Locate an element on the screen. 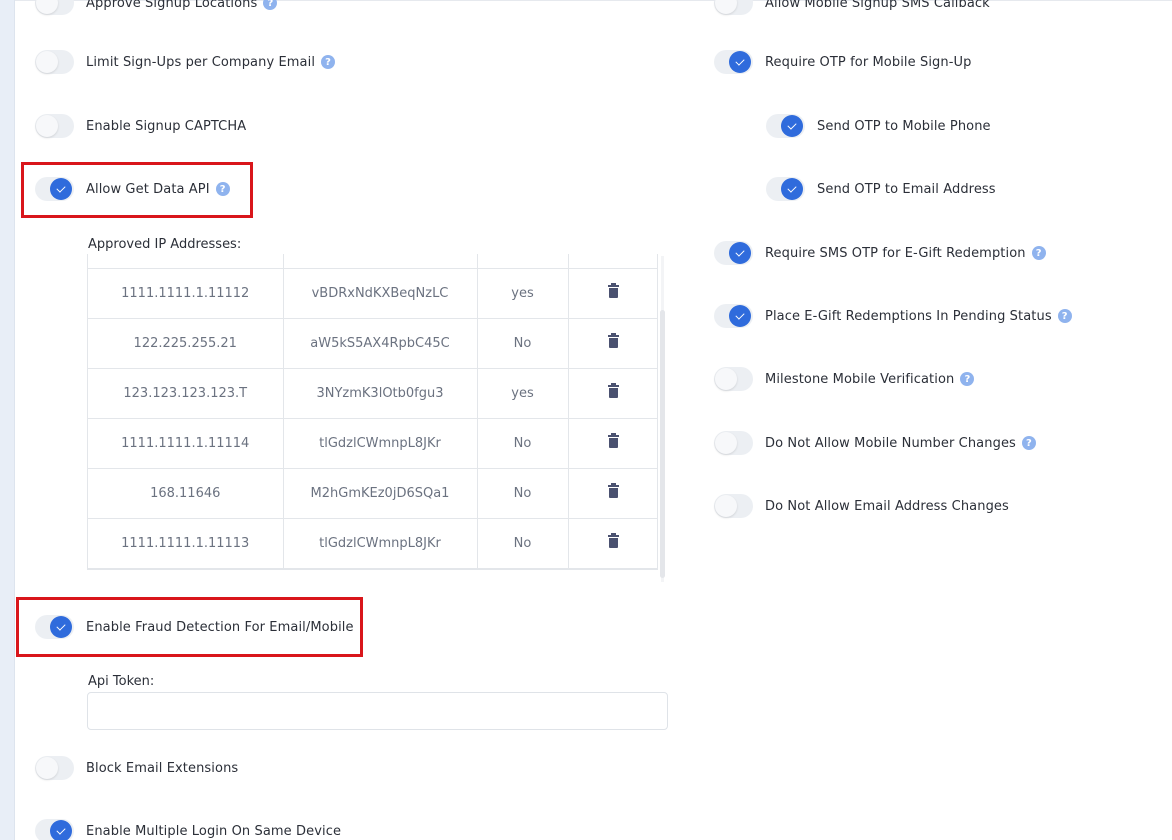  block-email-extensions-toggle is located at coordinates (54, 768).